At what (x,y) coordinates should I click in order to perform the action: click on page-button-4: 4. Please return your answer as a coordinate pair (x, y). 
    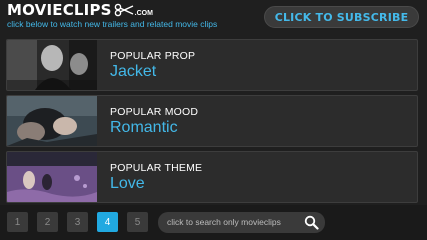
    Looking at the image, I should click on (107, 222).